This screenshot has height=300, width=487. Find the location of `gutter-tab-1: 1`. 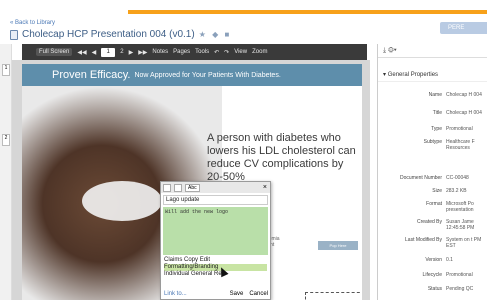

gutter-tab-1: 1 is located at coordinates (6, 70).